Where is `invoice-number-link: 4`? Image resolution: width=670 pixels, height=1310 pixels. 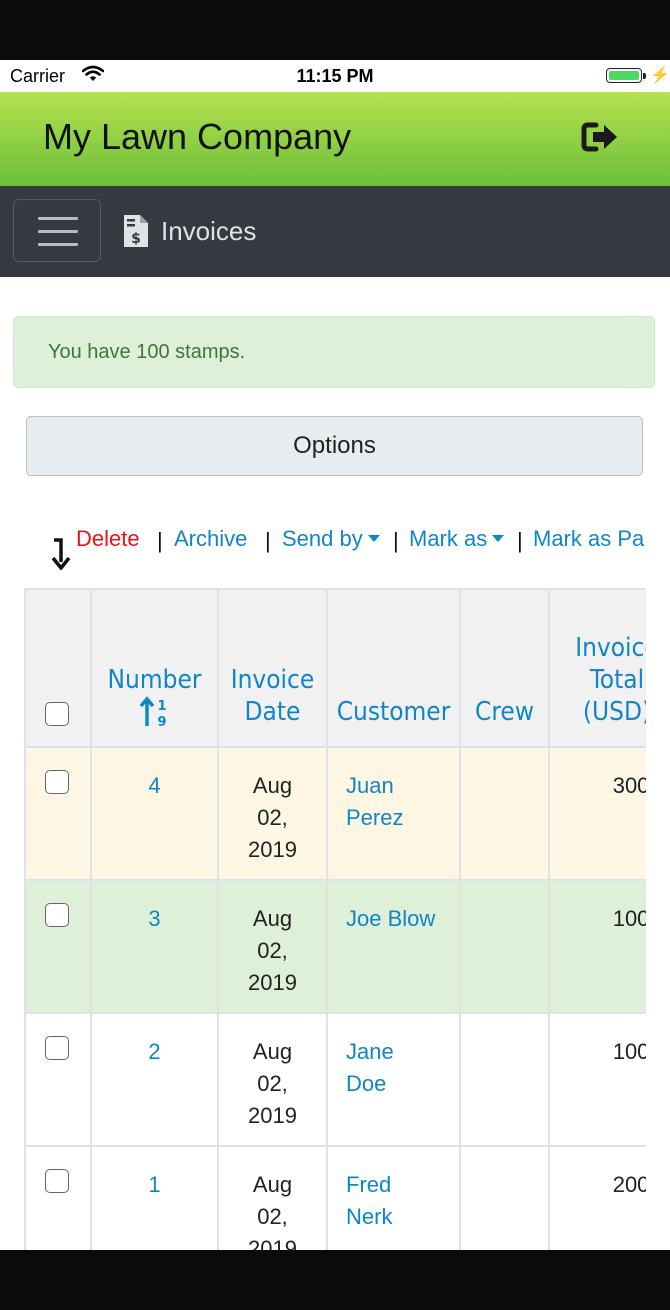 invoice-number-link: 4 is located at coordinates (154, 813).